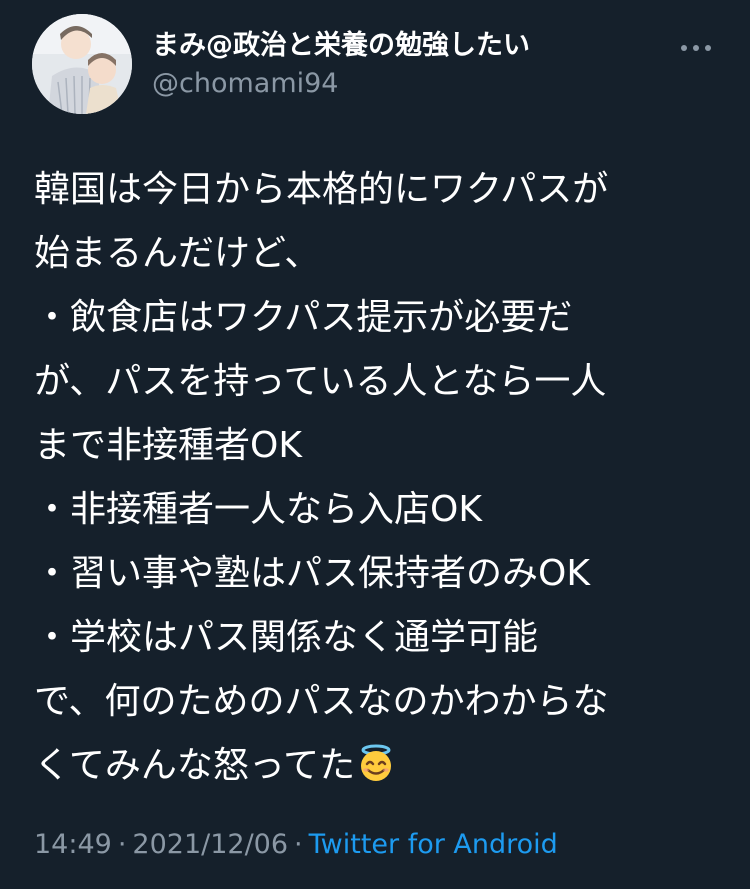  I want to click on tweet-text-line: ・非接種者一人なら入店OK, so click(258, 509).